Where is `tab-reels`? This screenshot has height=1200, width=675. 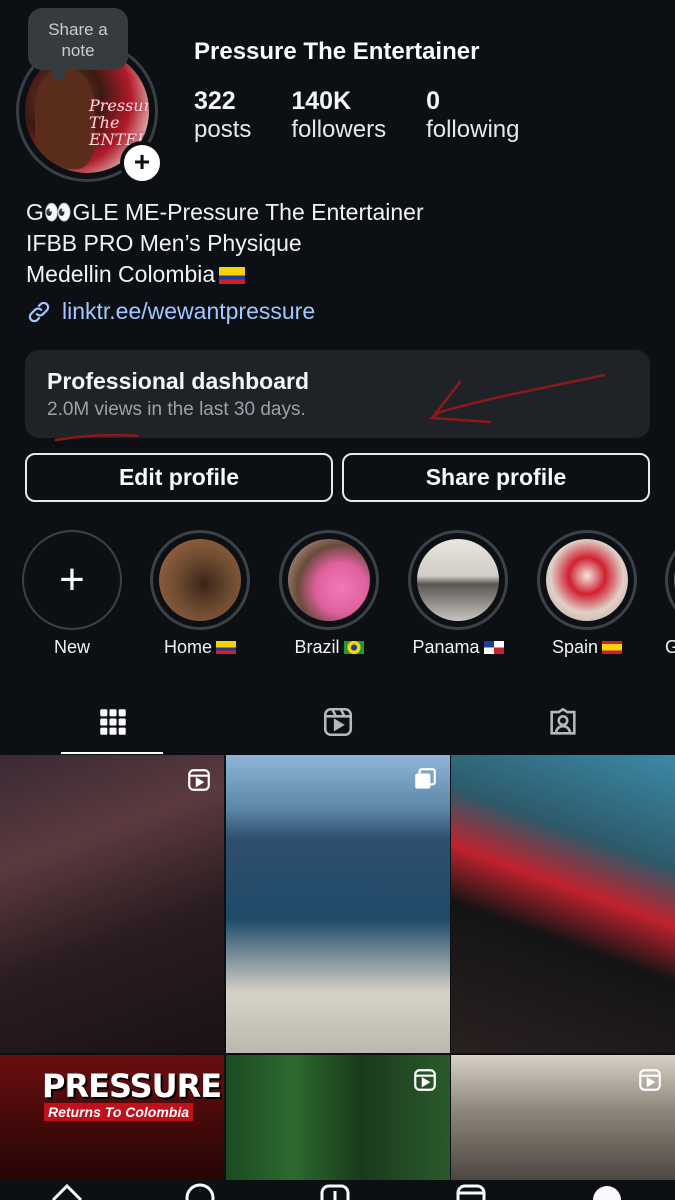
tab-reels is located at coordinates (337, 722).